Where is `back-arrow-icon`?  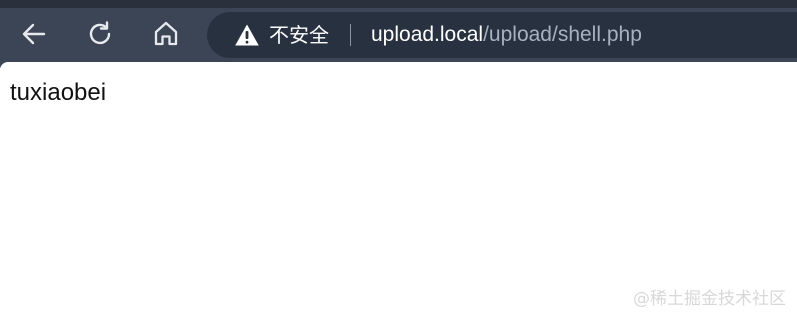 back-arrow-icon is located at coordinates (34, 34).